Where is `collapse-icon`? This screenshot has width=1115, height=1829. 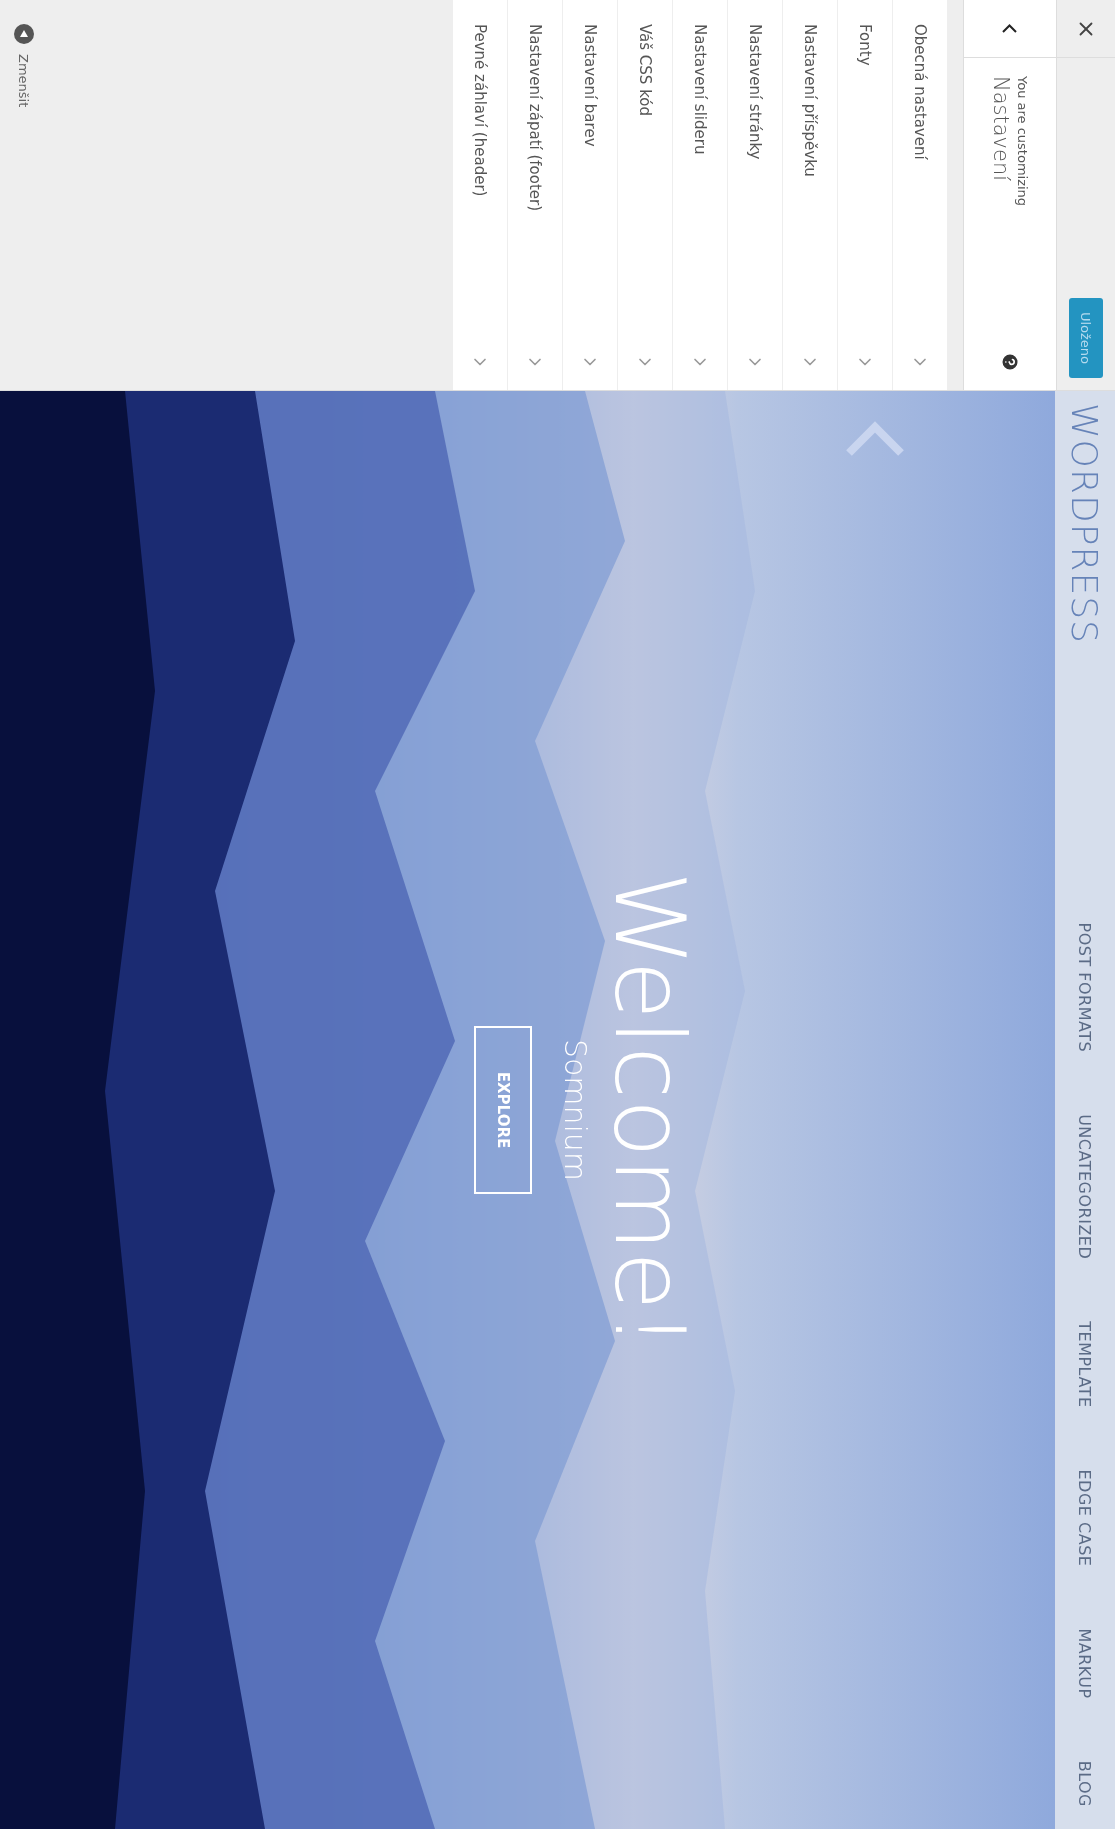 collapse-icon is located at coordinates (24, 34).